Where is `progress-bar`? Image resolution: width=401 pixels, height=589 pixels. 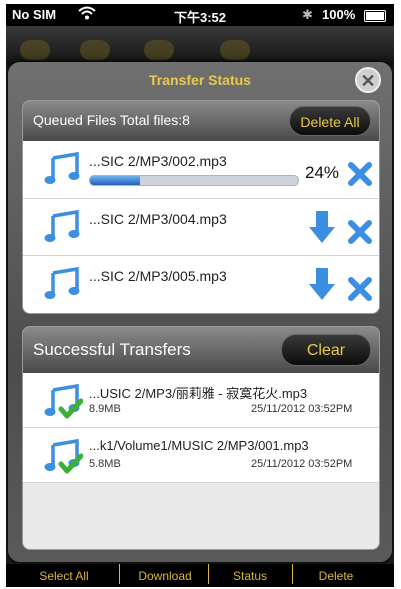 progress-bar is located at coordinates (194, 180).